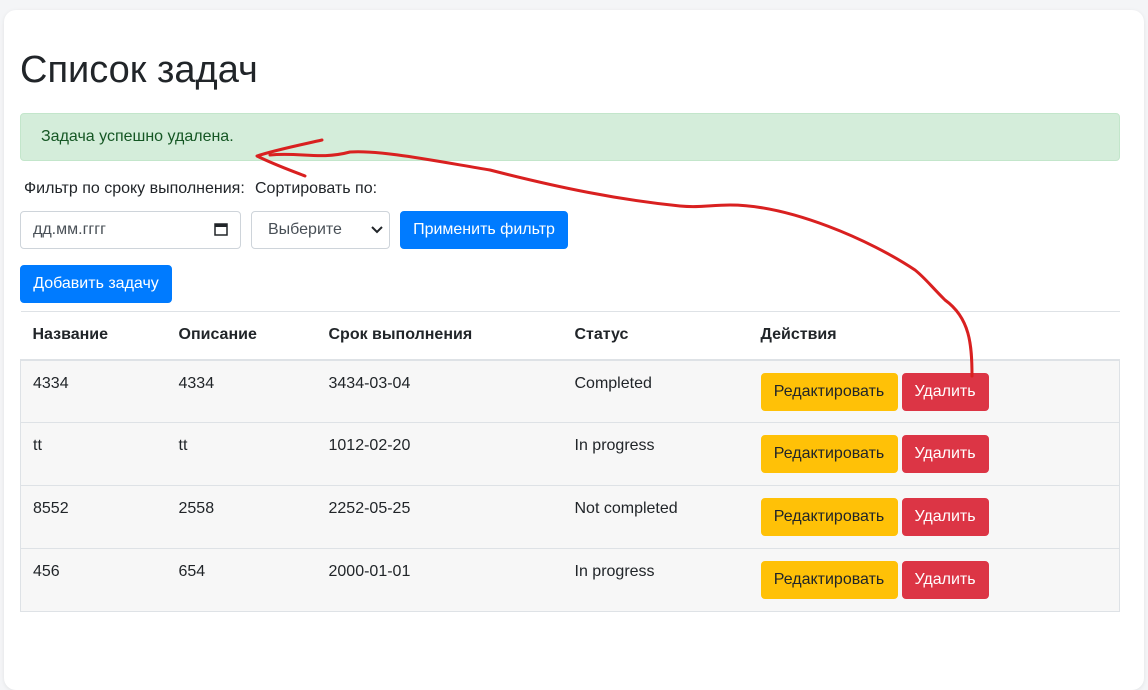  I want to click on header-deadline: Срок выполнения, so click(439, 336).